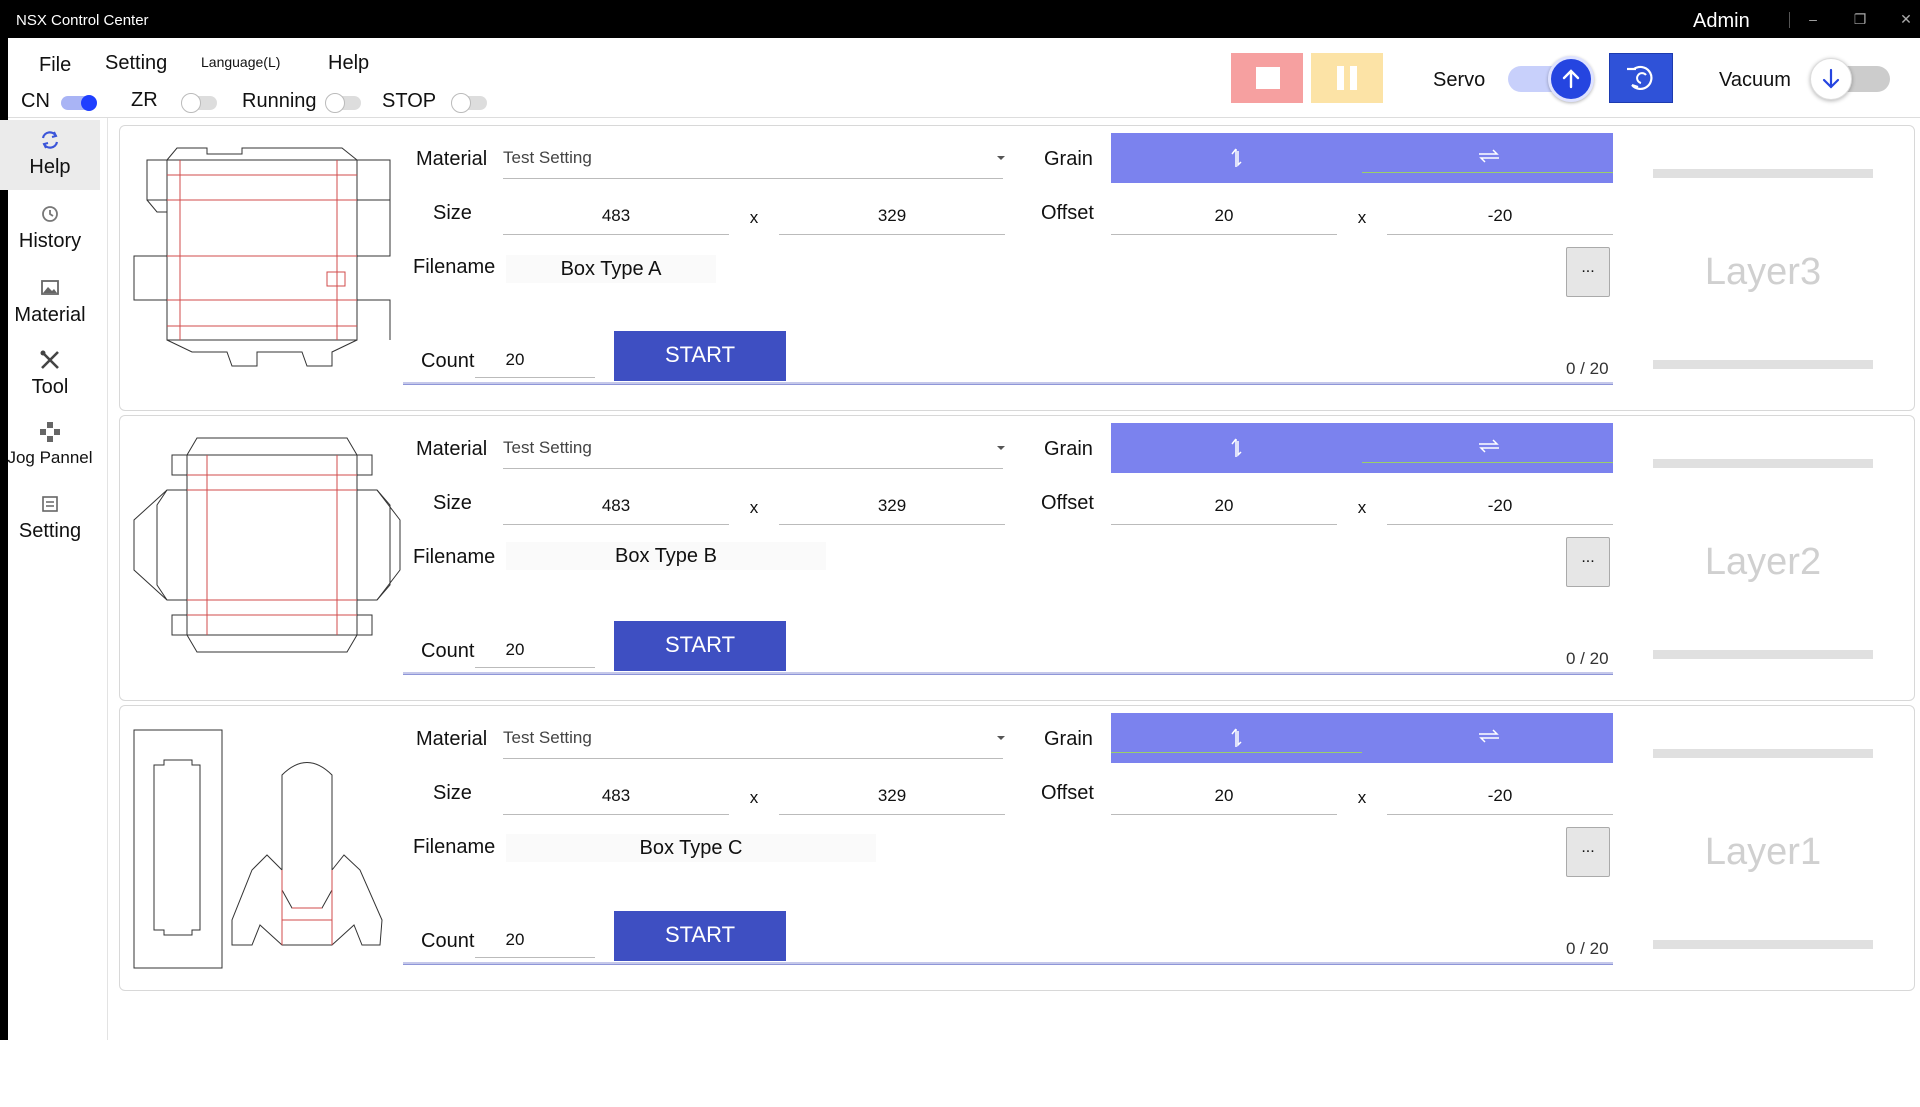  Describe the element at coordinates (611, 269) in the screenshot. I see `filename-value: Box Type A` at that location.